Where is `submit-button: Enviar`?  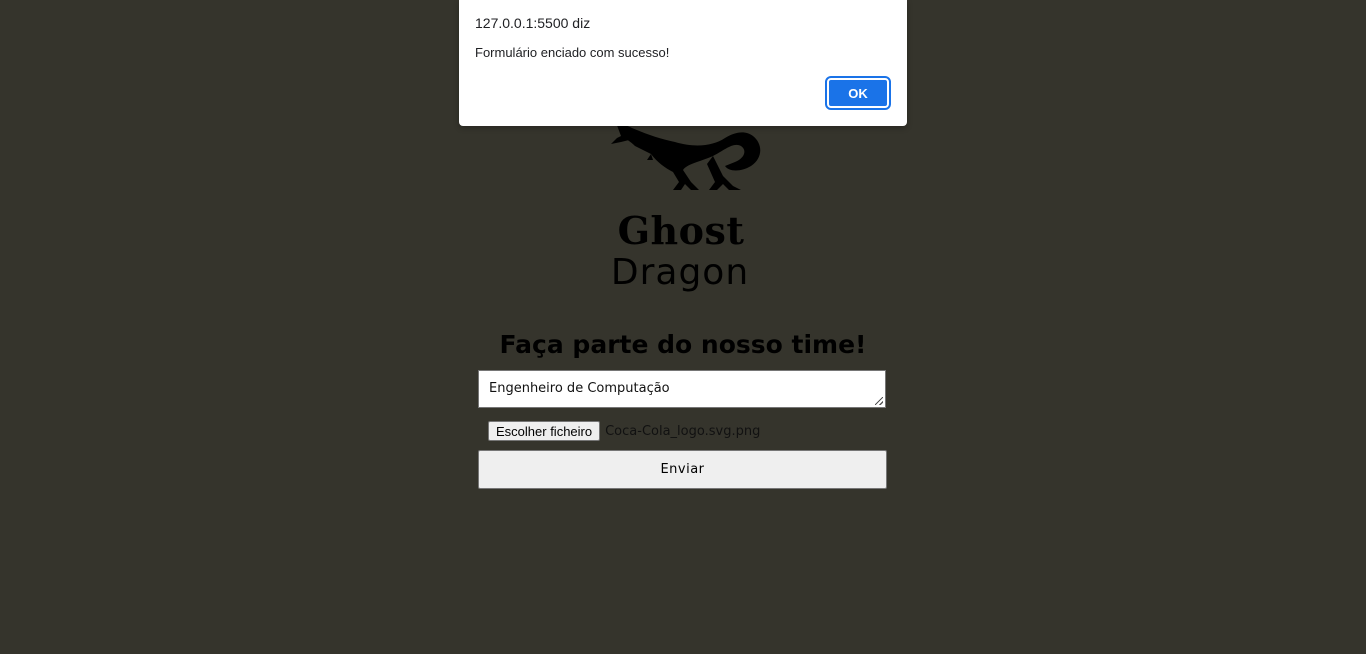 submit-button: Enviar is located at coordinates (682, 469).